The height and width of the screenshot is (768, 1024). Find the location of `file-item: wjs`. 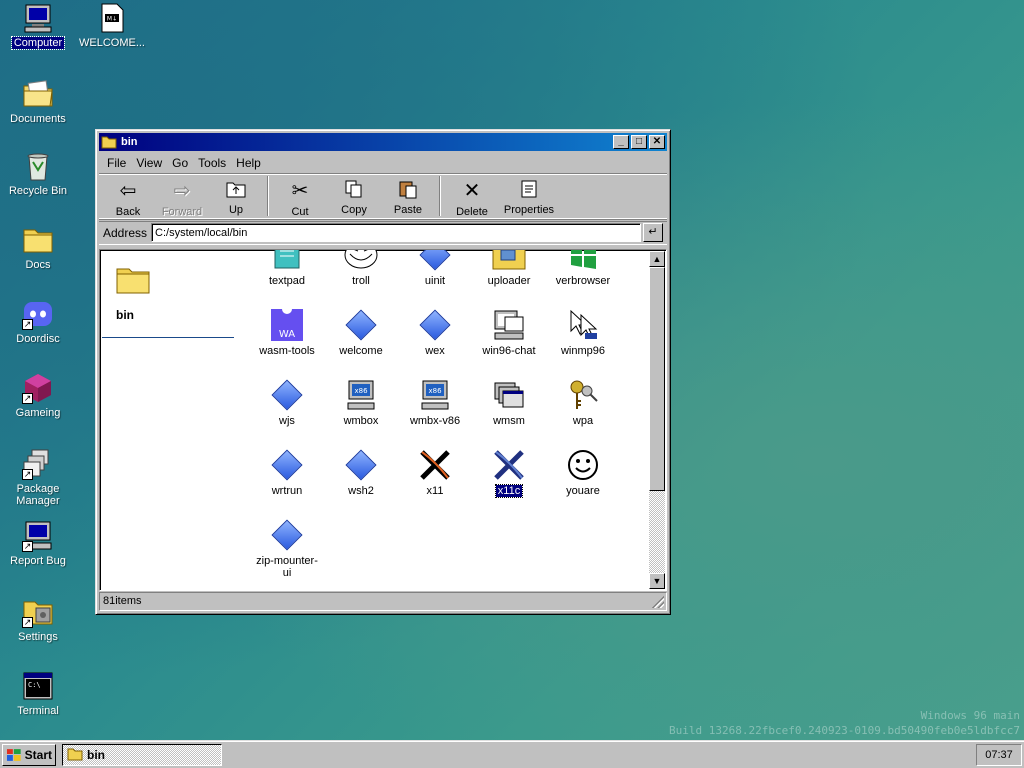

file-item: wjs is located at coordinates (287, 402).